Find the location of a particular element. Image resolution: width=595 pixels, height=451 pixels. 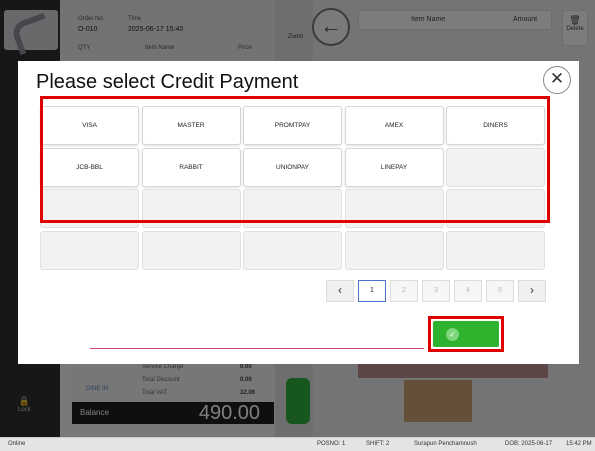

page-button: 1 is located at coordinates (372, 291).